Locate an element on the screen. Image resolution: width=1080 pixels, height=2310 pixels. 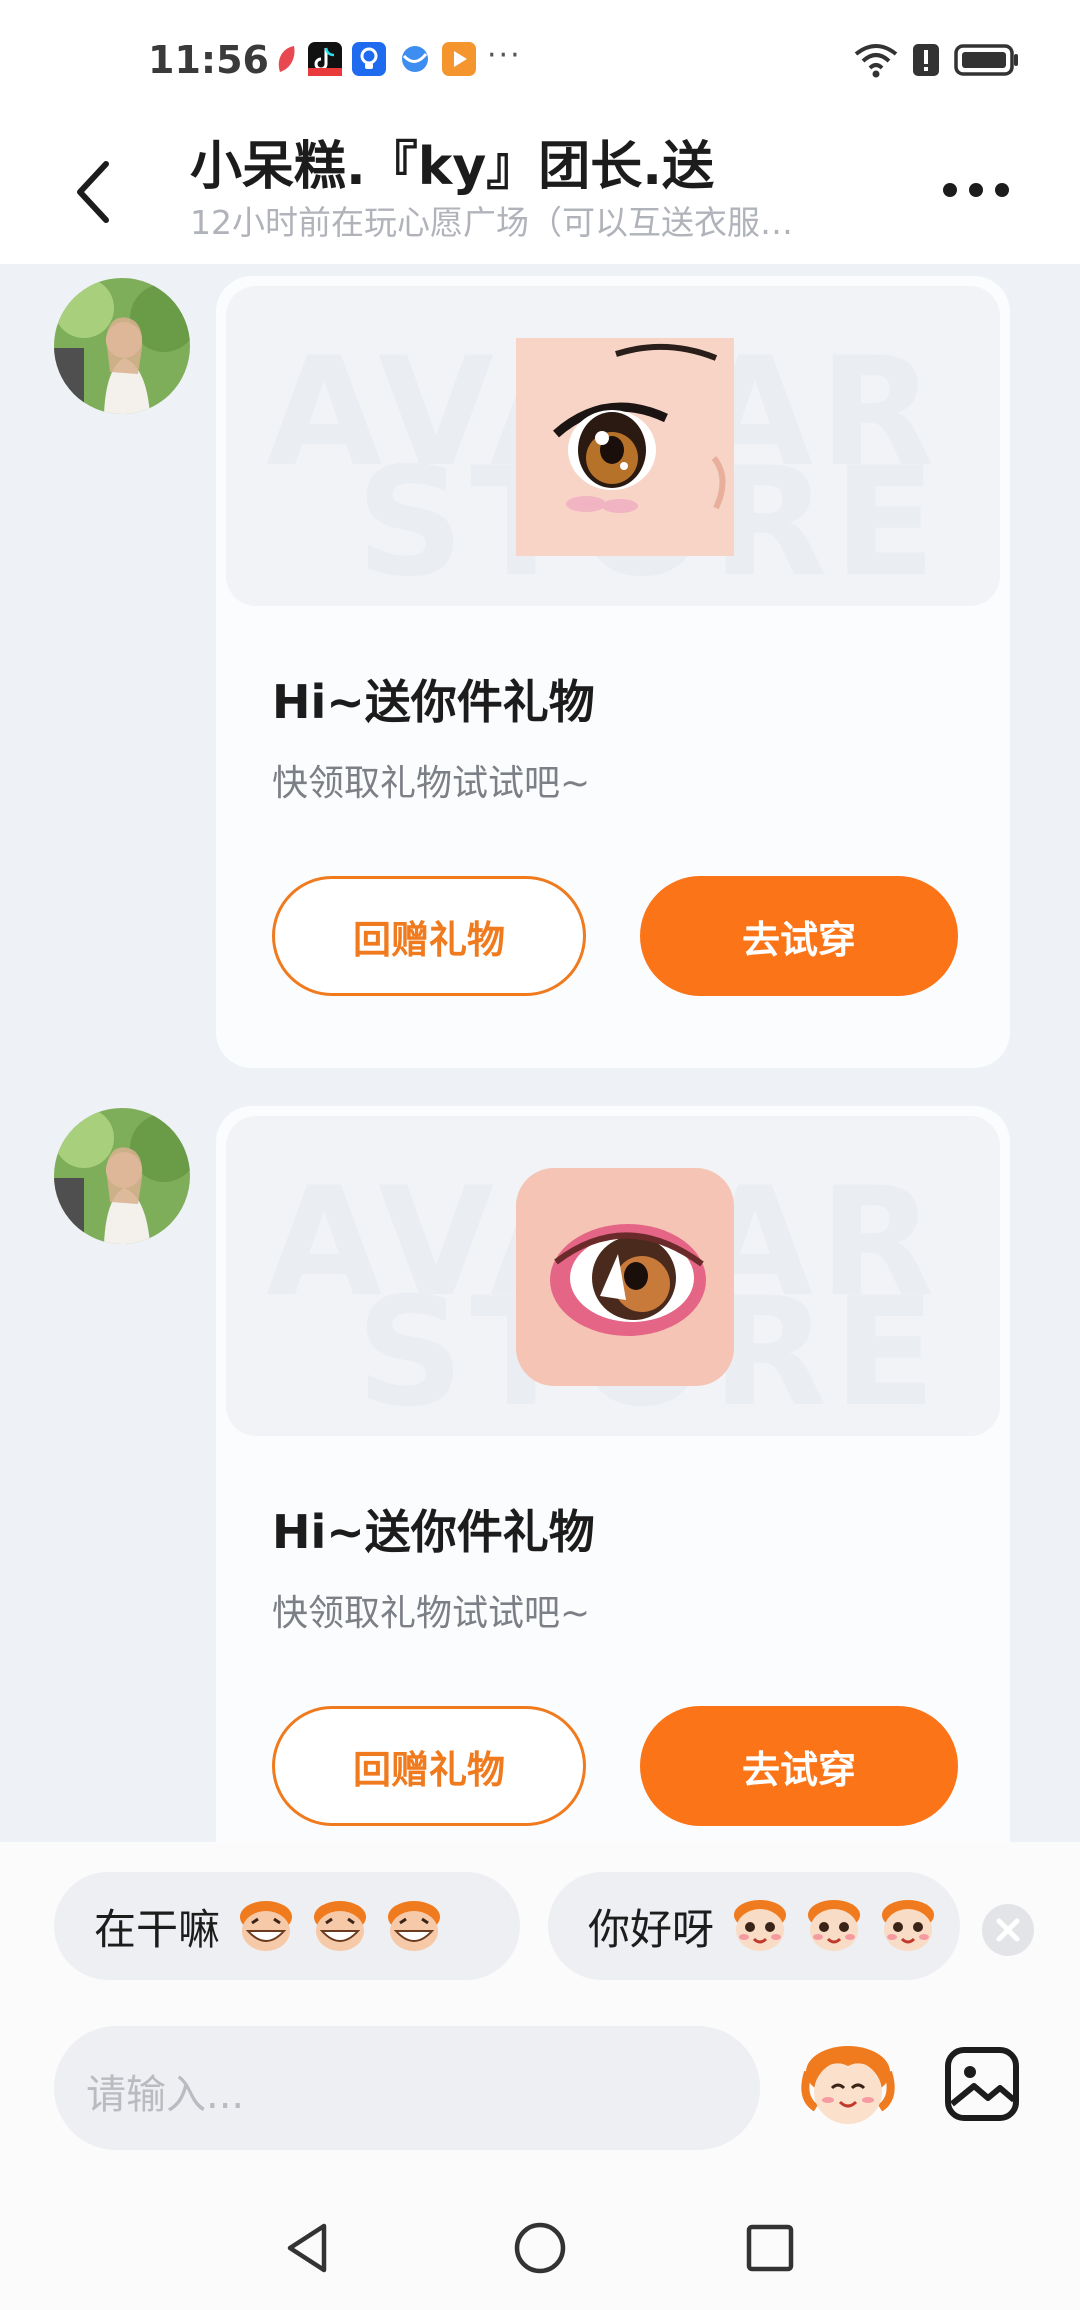
quick-reply-text: 在干嘛 is located at coordinates (157, 1929).